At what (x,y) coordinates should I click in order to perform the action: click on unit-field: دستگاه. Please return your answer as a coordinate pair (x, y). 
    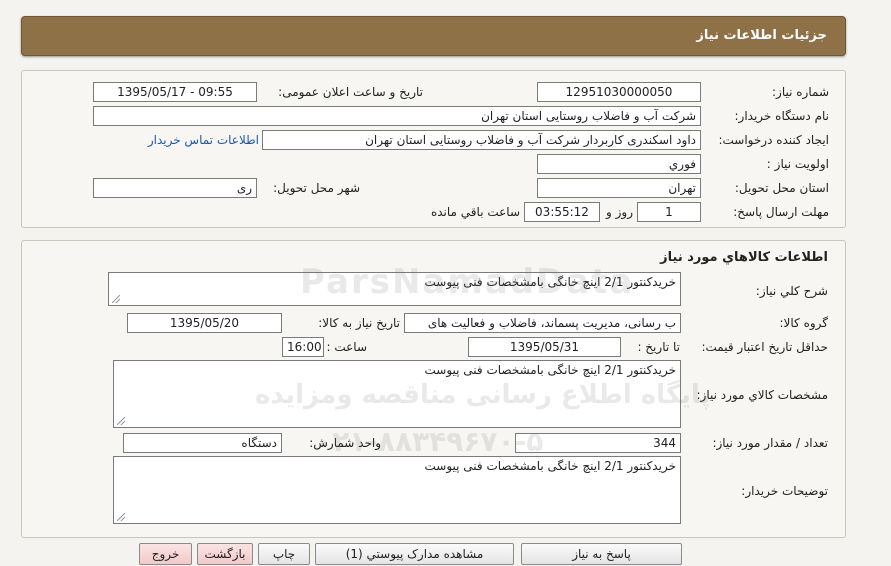
    Looking at the image, I should click on (202, 443).